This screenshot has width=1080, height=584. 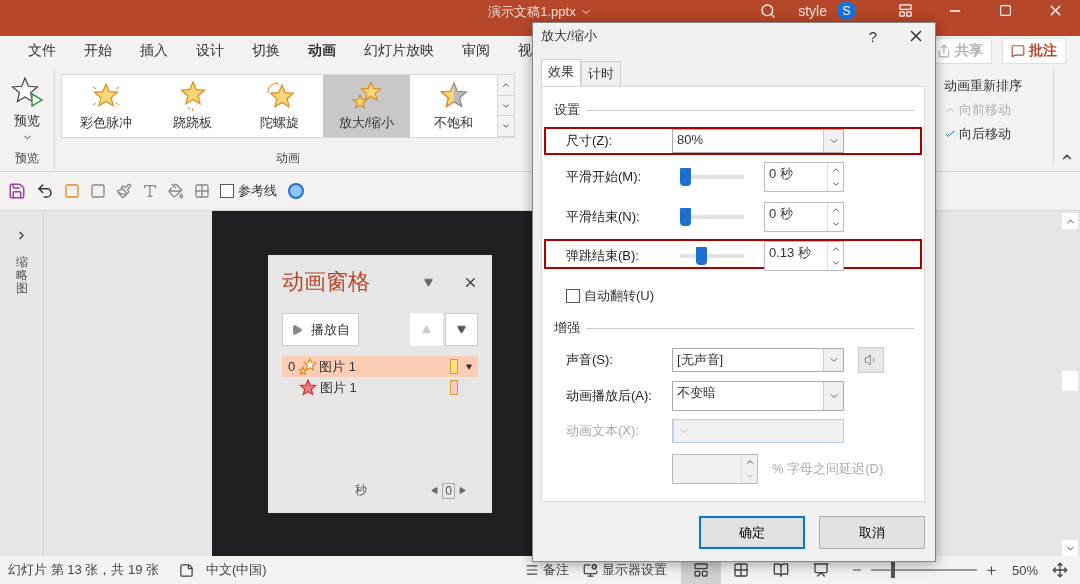 What do you see at coordinates (590, 360) in the screenshot?
I see `field-label: 声音(S):` at bounding box center [590, 360].